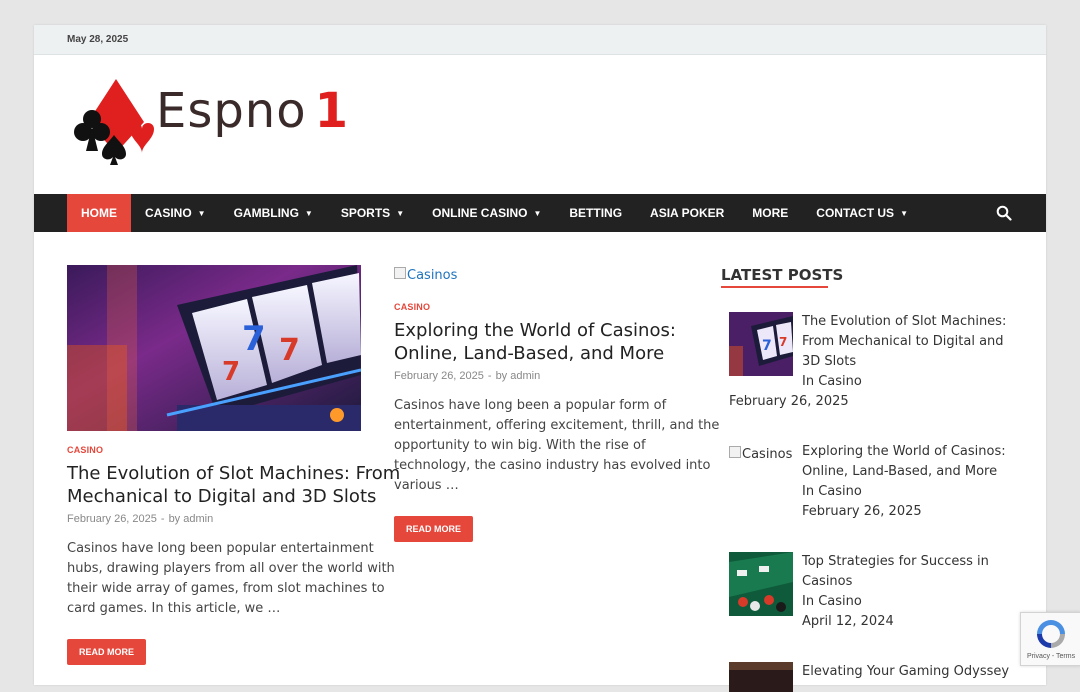  I want to click on latest-post-date: April 12, 2024, so click(848, 621).